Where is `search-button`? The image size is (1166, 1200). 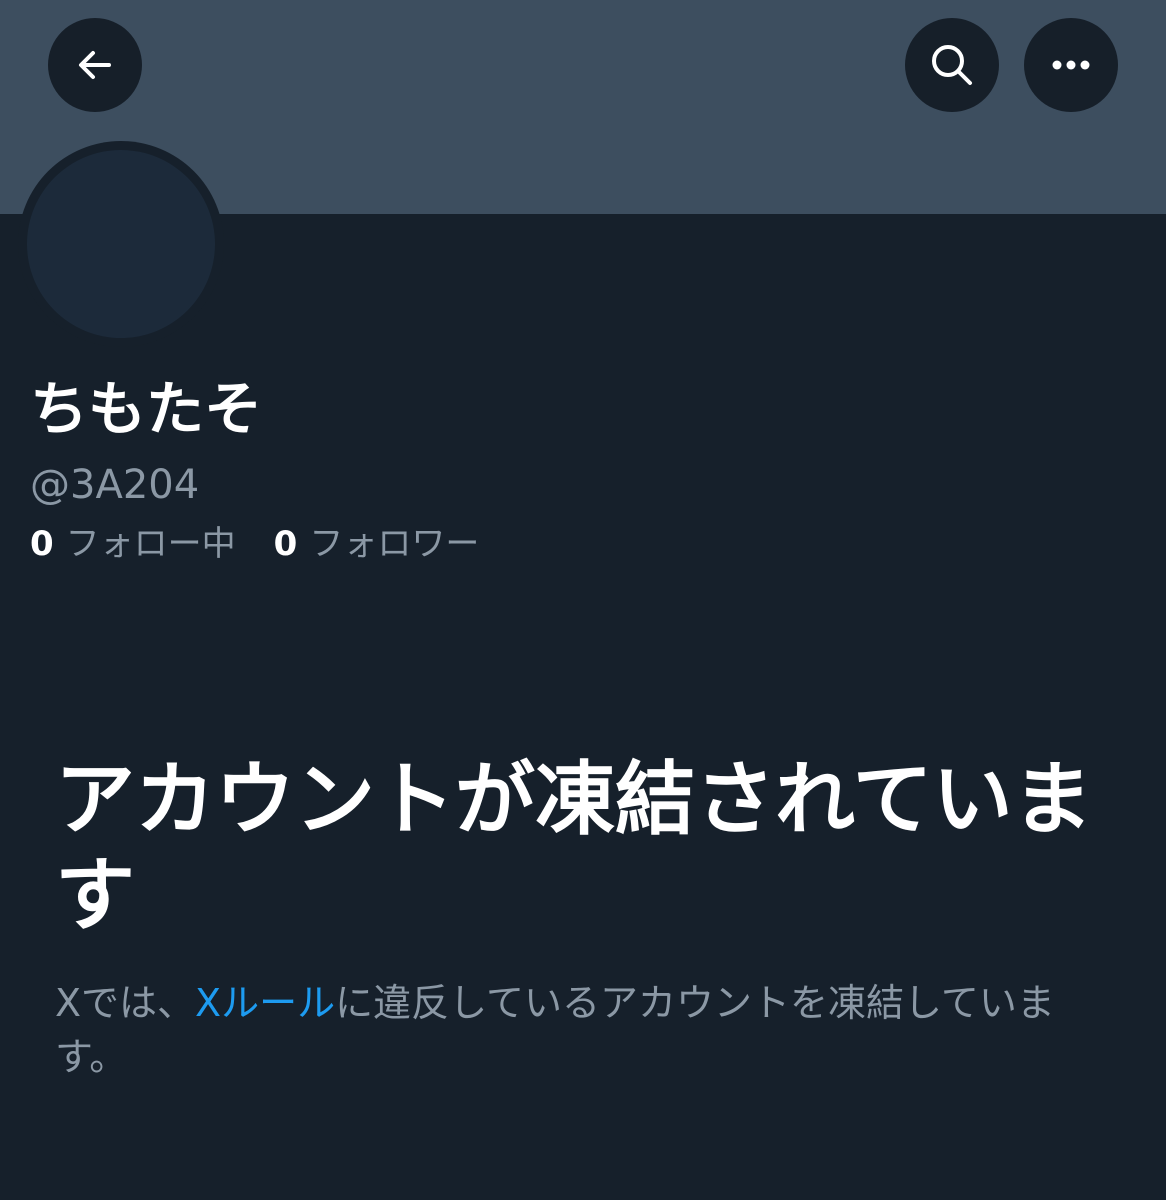
search-button is located at coordinates (952, 65).